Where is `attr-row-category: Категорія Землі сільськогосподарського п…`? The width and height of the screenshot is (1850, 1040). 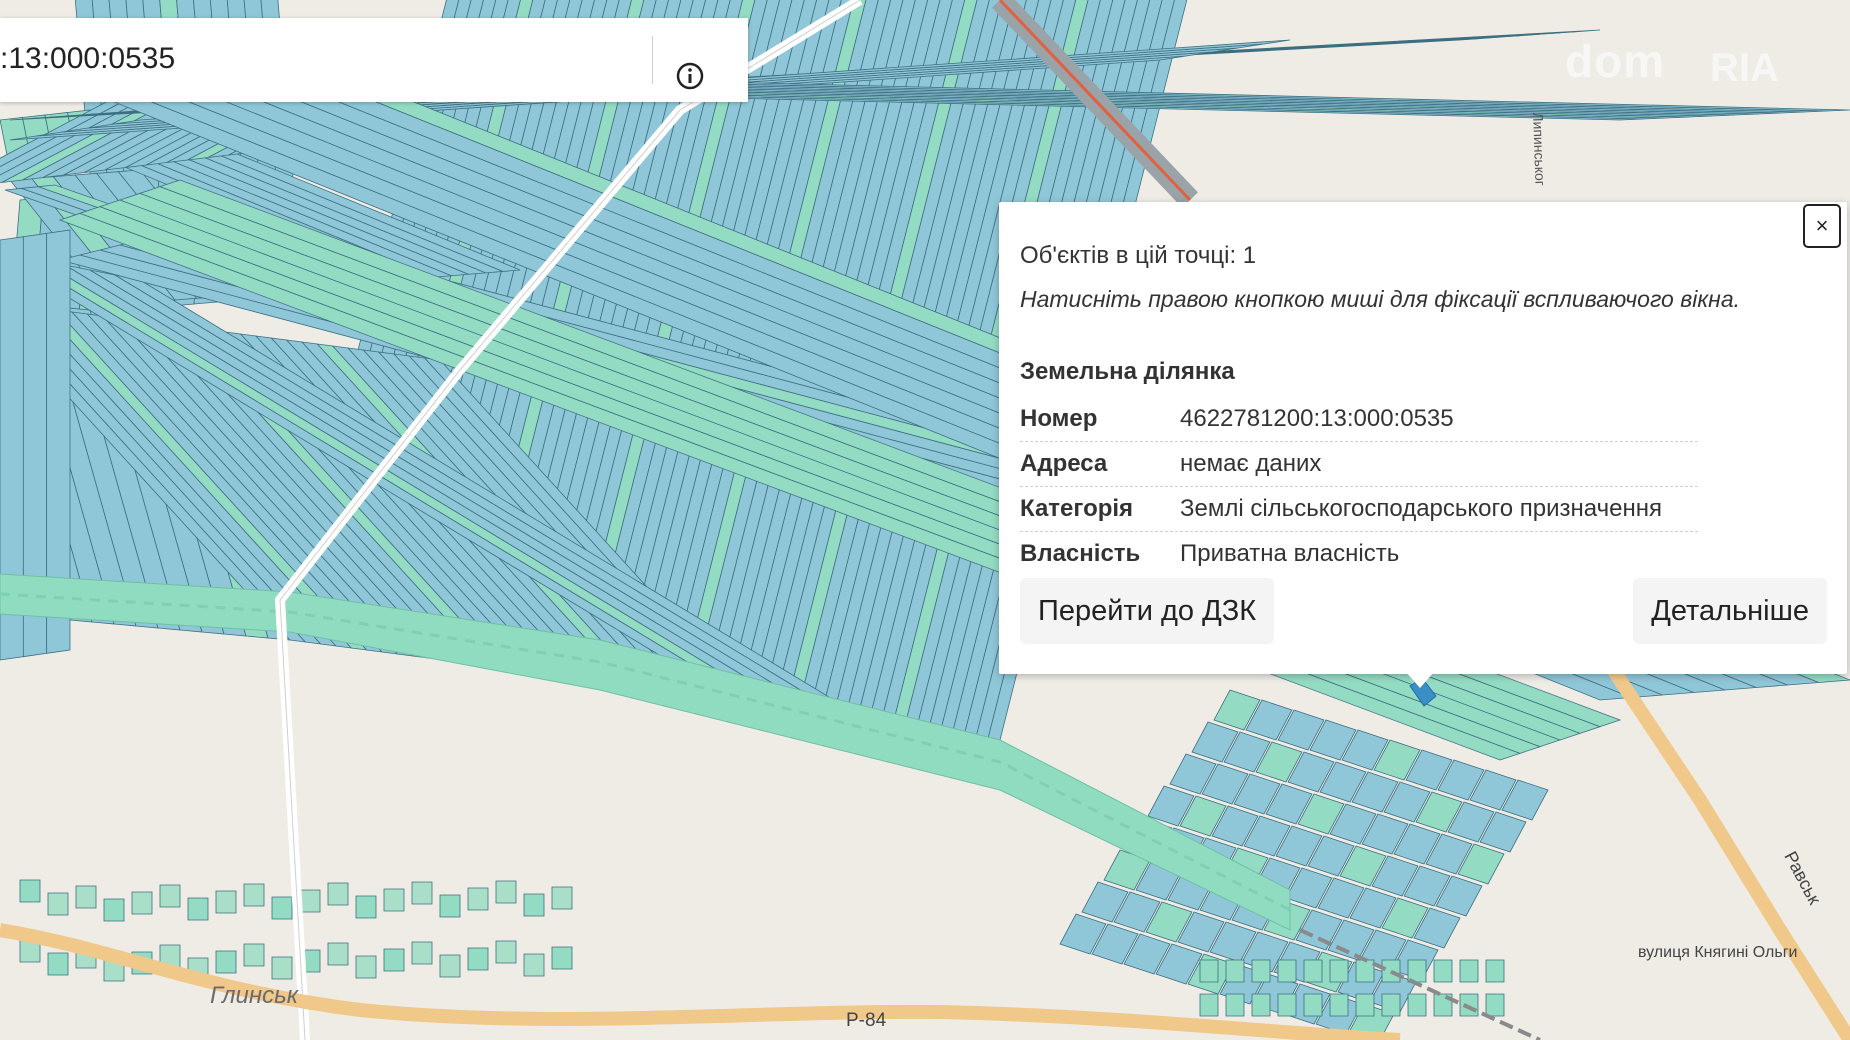 attr-row-category: Категорія Землі сільськогосподарського п… is located at coordinates (1359, 509).